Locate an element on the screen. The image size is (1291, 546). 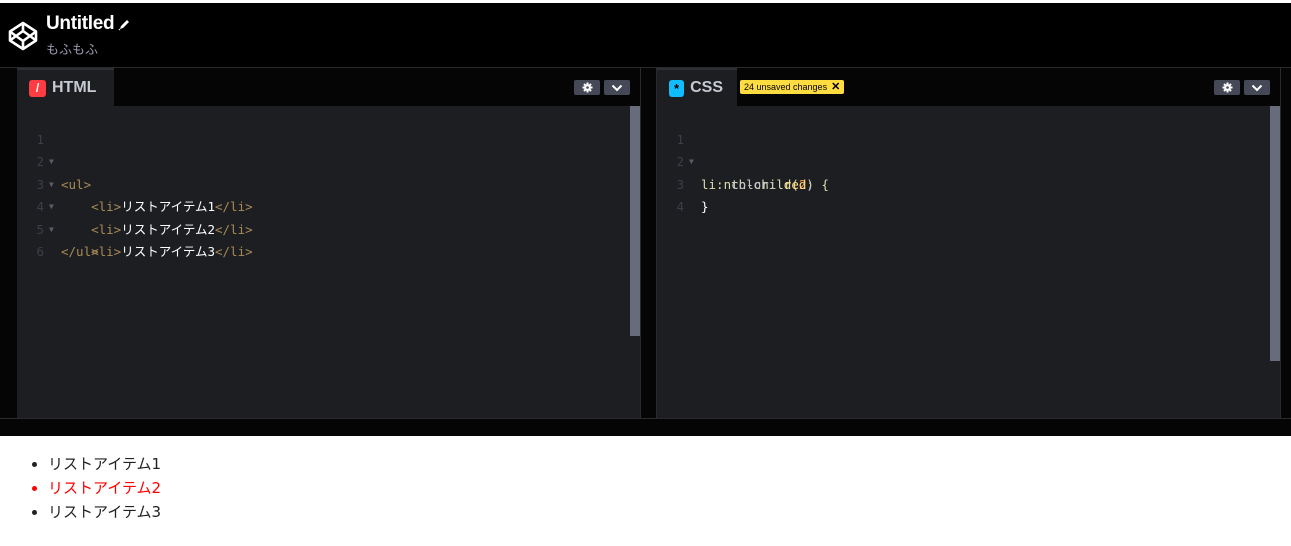
title-row: Untitled is located at coordinates (88, 24).